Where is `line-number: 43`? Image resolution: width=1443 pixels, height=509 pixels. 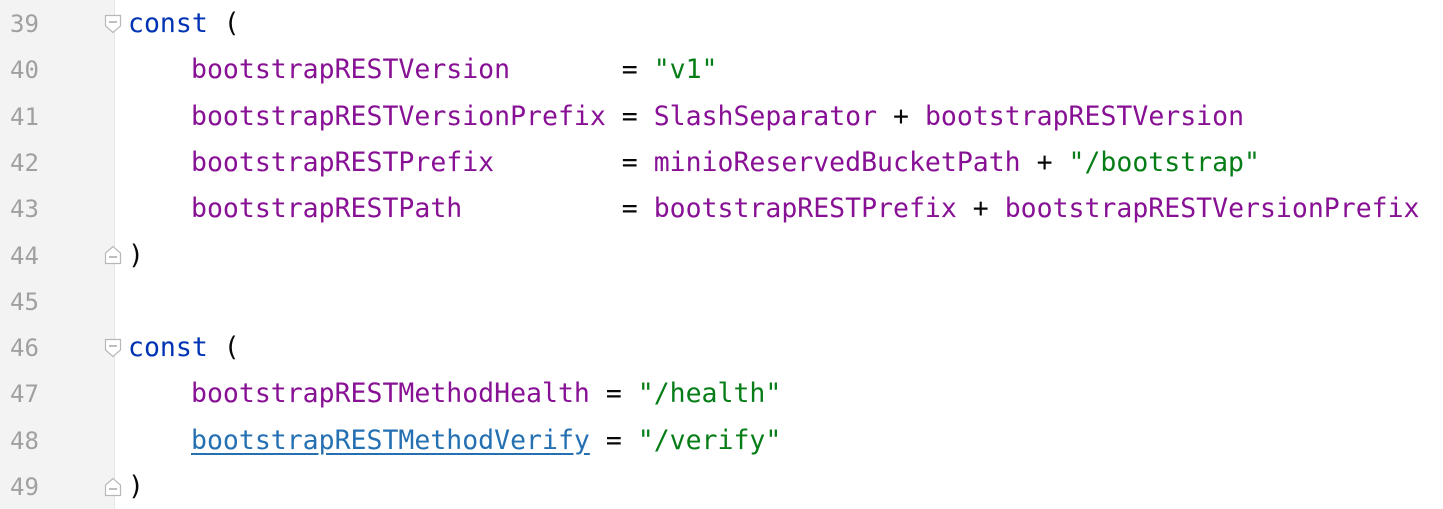
line-number: 43 is located at coordinates (24, 209).